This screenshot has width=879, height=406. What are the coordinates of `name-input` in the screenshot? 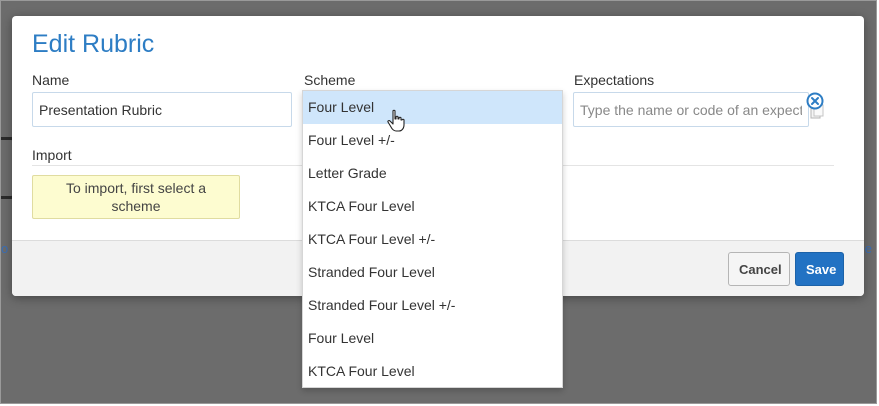 It's located at (162, 109).